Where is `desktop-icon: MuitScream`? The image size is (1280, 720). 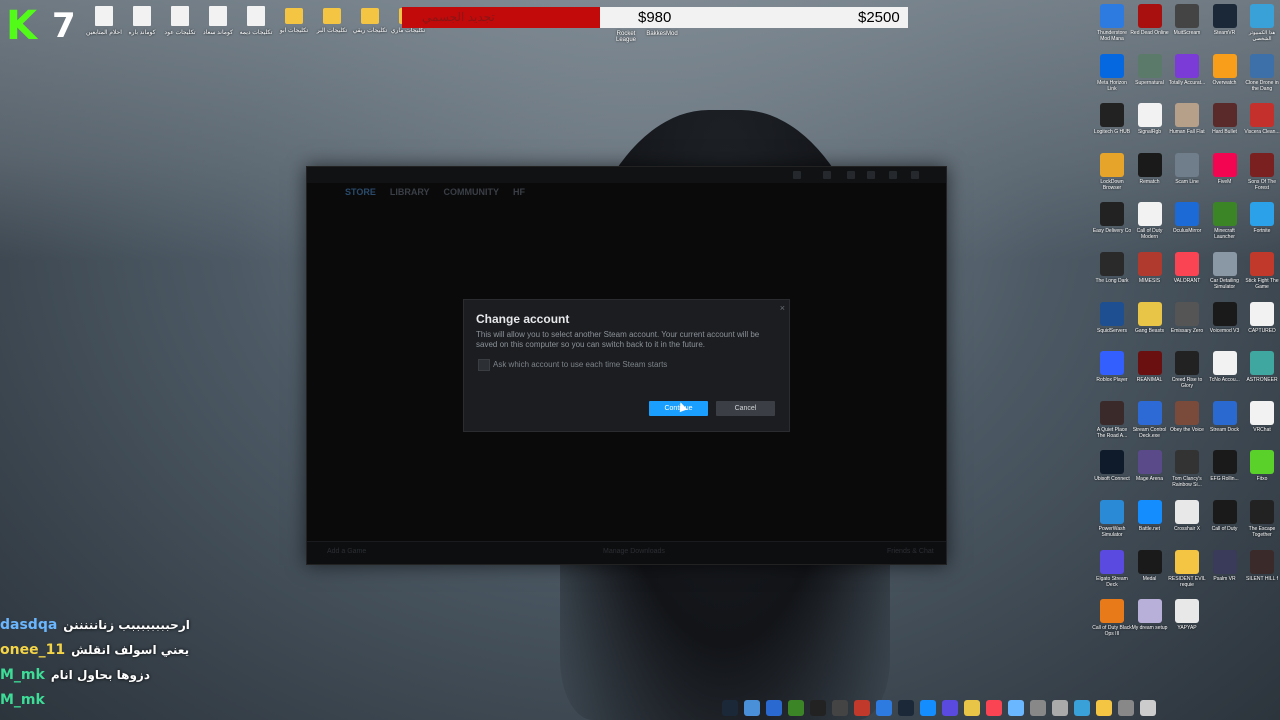 desktop-icon: MuitScream is located at coordinates (1187, 26).